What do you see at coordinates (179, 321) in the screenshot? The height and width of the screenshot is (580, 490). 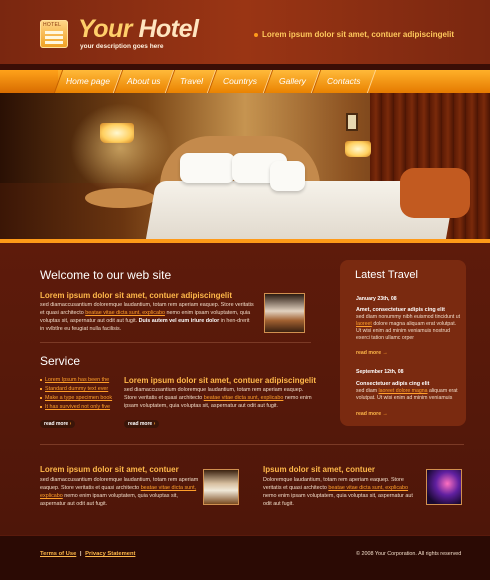 I see `bold-text: Duis autem vel eum iriure dolor` at bounding box center [179, 321].